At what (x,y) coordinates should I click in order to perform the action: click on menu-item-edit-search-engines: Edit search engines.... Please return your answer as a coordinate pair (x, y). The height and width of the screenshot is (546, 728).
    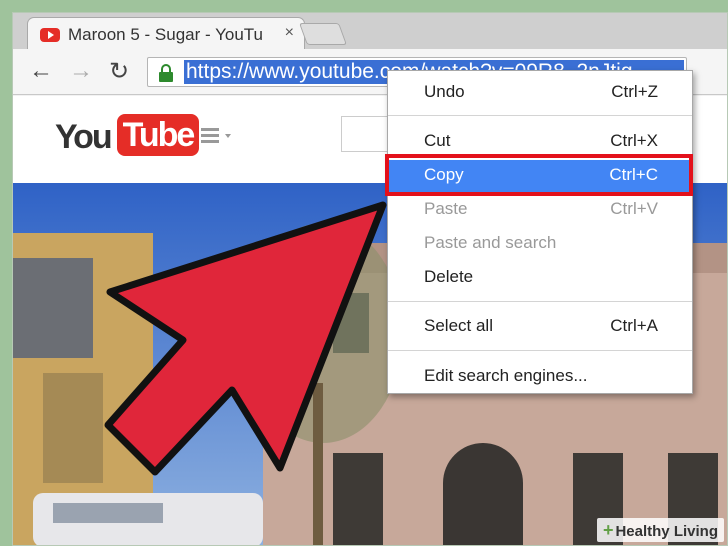
    Looking at the image, I should click on (540, 376).